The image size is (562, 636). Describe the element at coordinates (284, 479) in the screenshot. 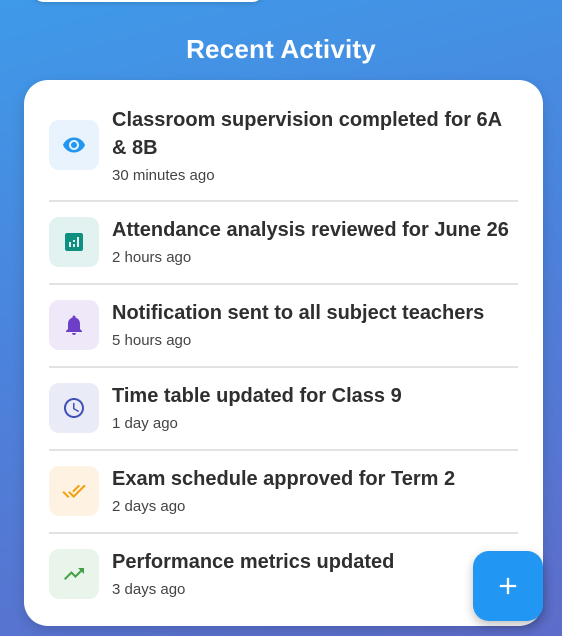

I see `activity-title: Exam schedule approved for Term 2` at that location.